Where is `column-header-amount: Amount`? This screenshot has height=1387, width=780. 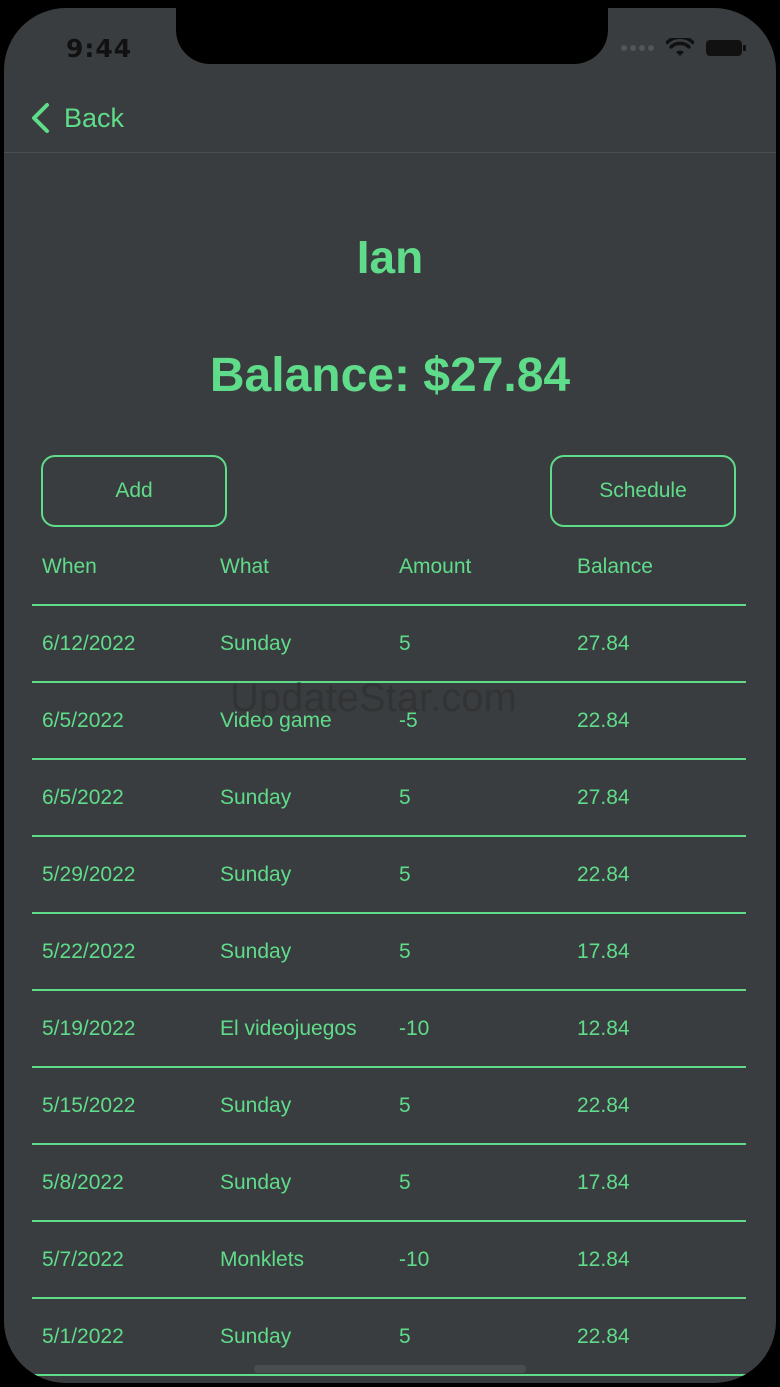
column-header-amount: Amount is located at coordinates (435, 566).